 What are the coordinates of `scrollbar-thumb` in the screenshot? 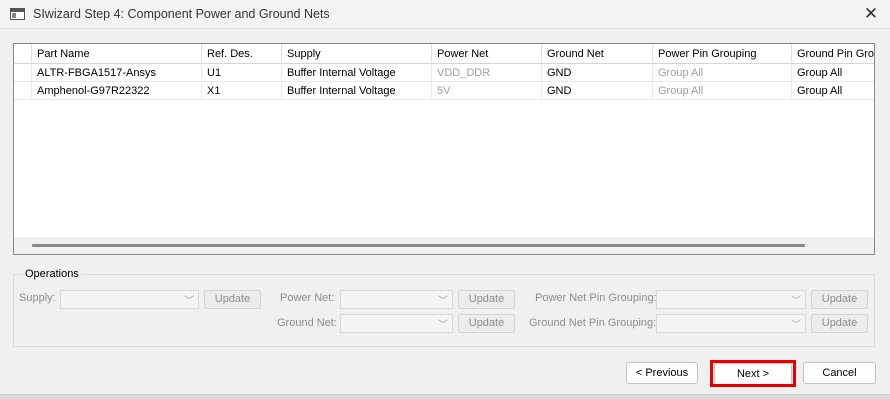 It's located at (418, 245).